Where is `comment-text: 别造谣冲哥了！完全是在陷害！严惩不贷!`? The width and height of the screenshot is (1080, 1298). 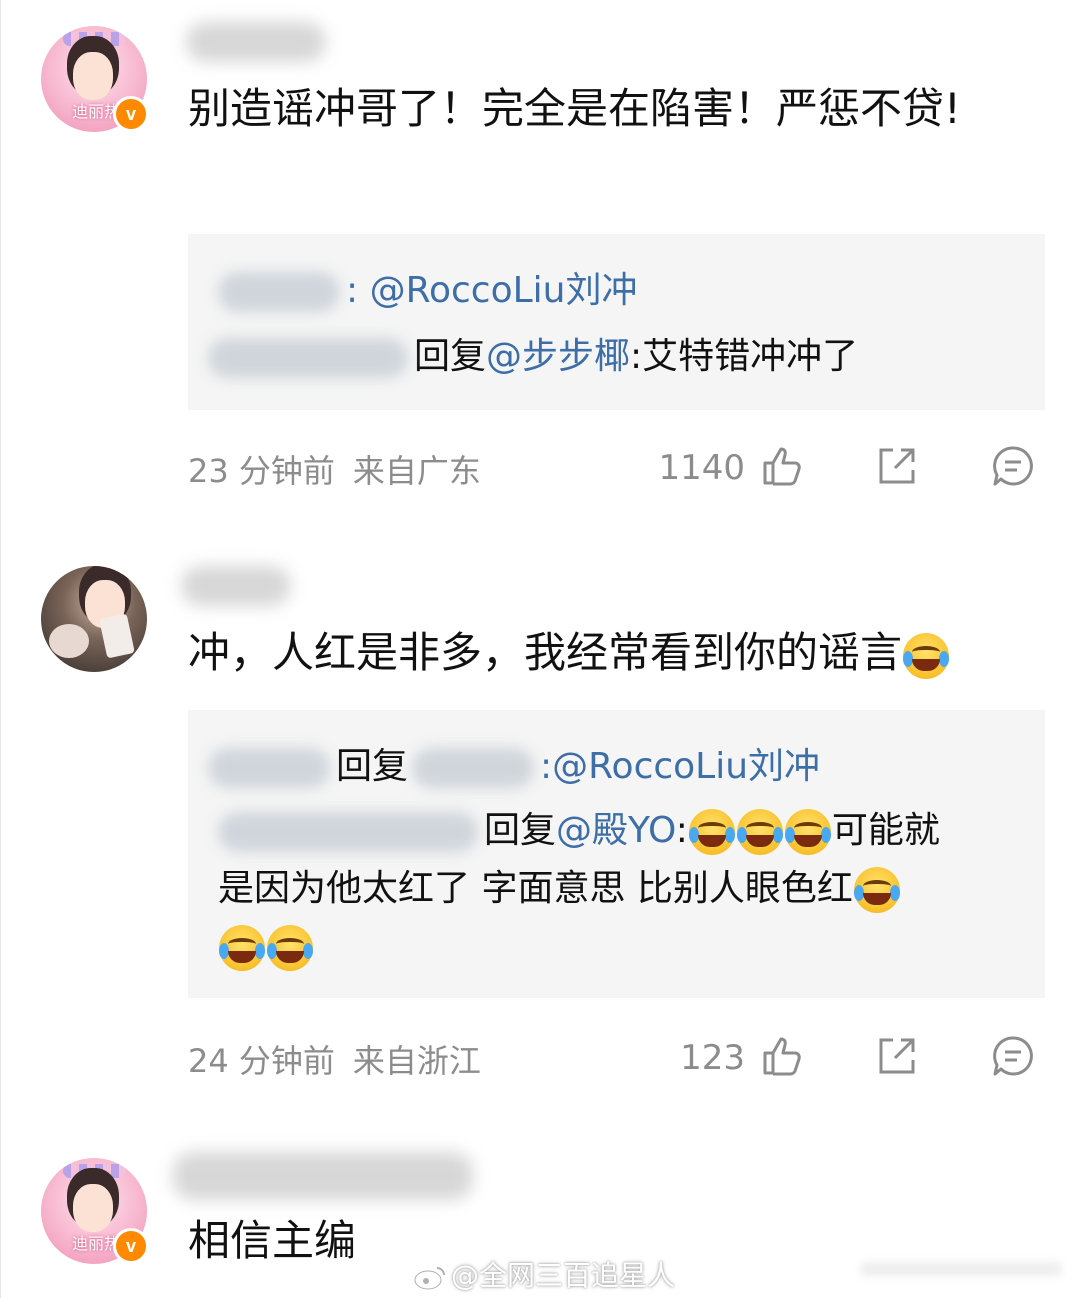
comment-text: 别造谣冲哥了！完全是在陷害！严惩不贷! is located at coordinates (574, 108).